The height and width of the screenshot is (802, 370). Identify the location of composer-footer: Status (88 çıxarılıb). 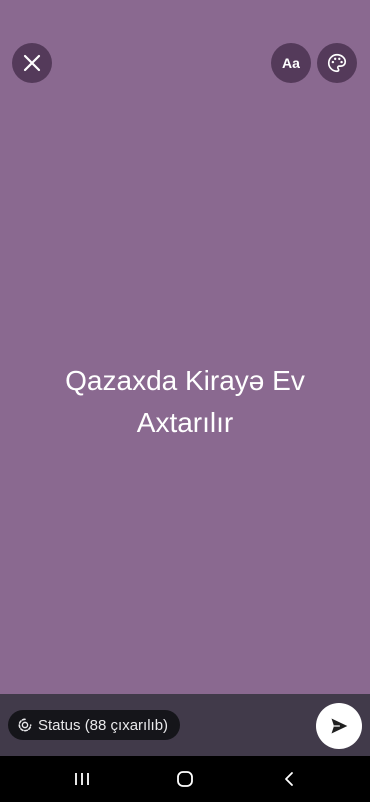
(185, 725).